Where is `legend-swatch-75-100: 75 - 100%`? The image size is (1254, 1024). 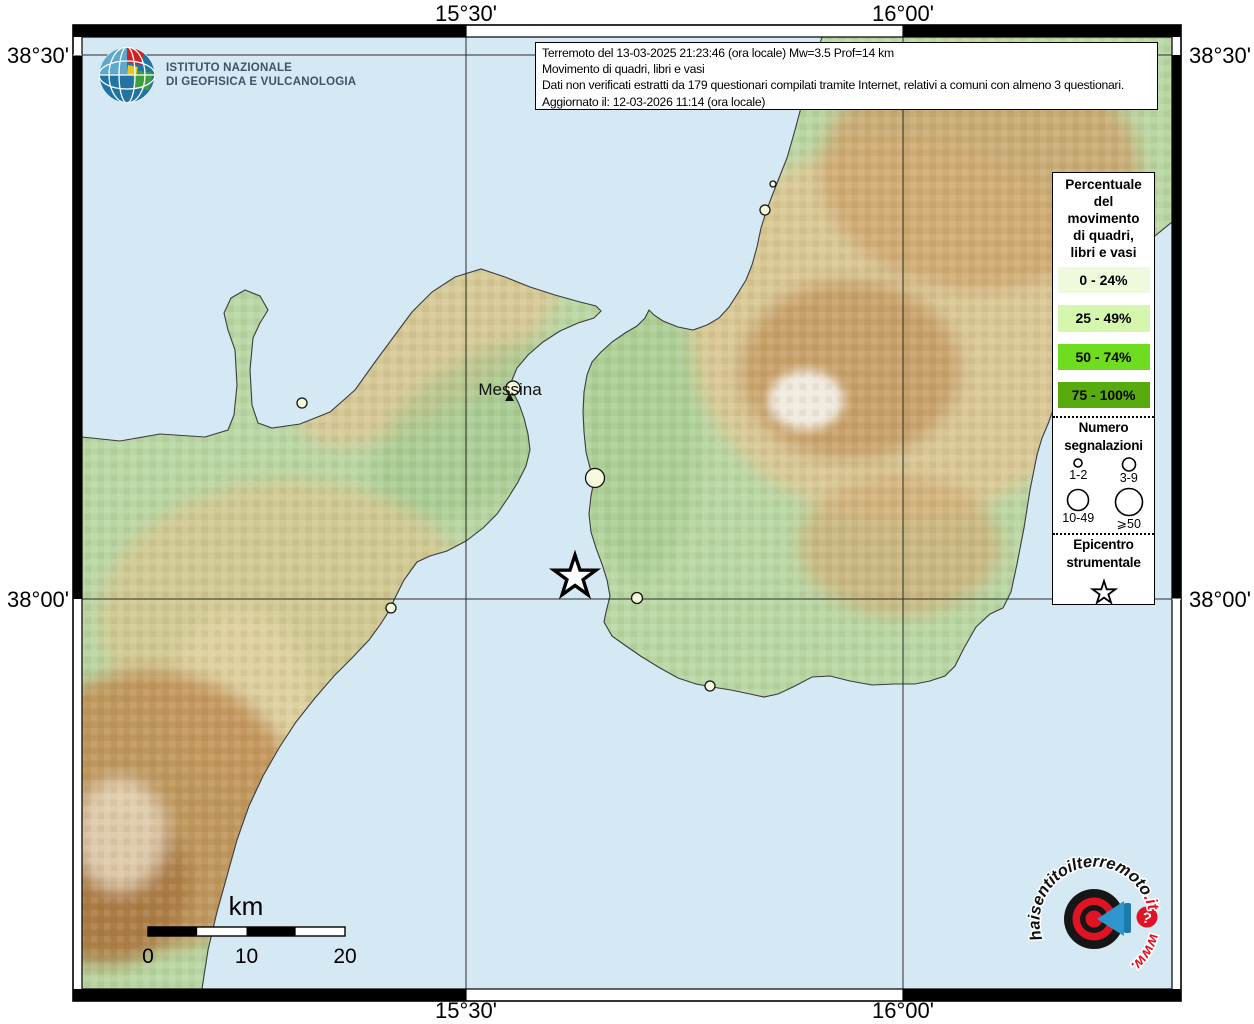
legend-swatch-75-100: 75 - 100% is located at coordinates (1103, 394).